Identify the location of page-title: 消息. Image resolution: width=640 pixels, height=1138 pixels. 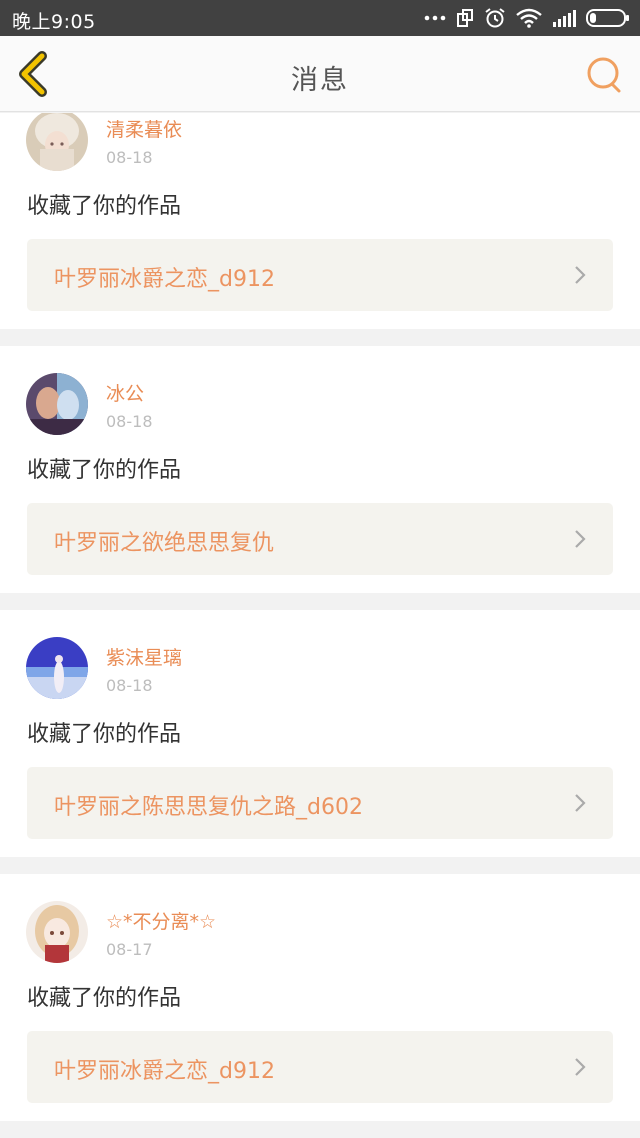
(320, 80).